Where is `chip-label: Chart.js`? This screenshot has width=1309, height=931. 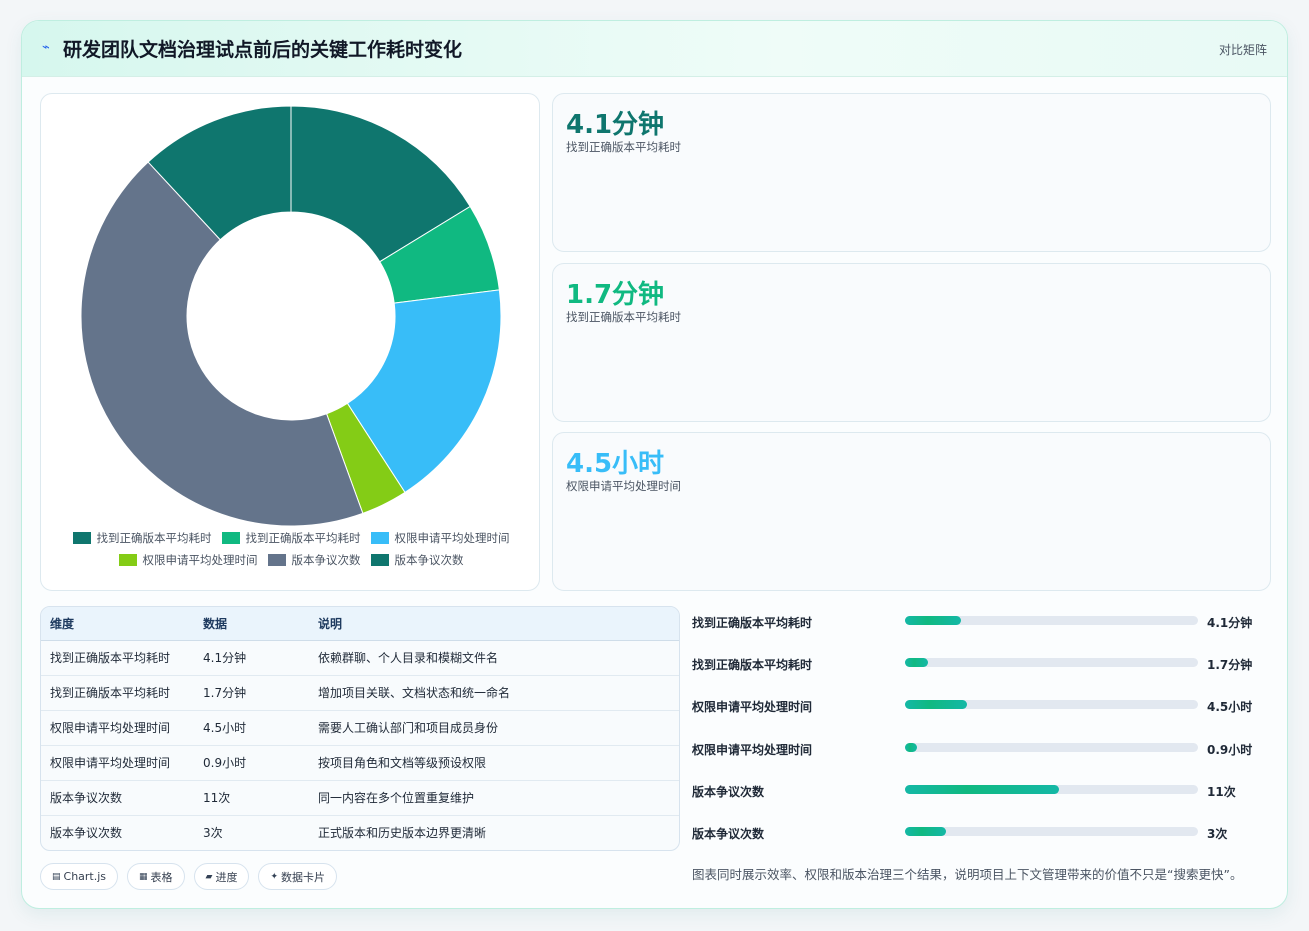 chip-label: Chart.js is located at coordinates (85, 876).